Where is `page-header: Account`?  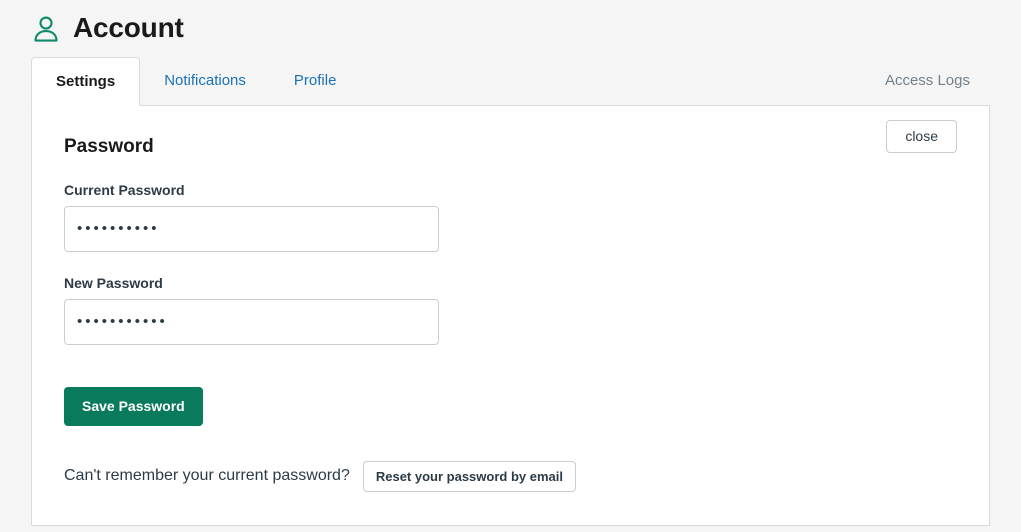
page-header: Account is located at coordinates (510, 22).